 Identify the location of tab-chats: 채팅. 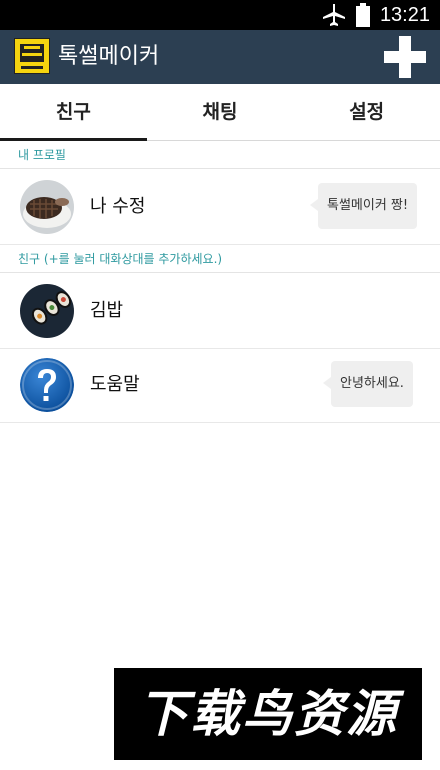
(220, 112).